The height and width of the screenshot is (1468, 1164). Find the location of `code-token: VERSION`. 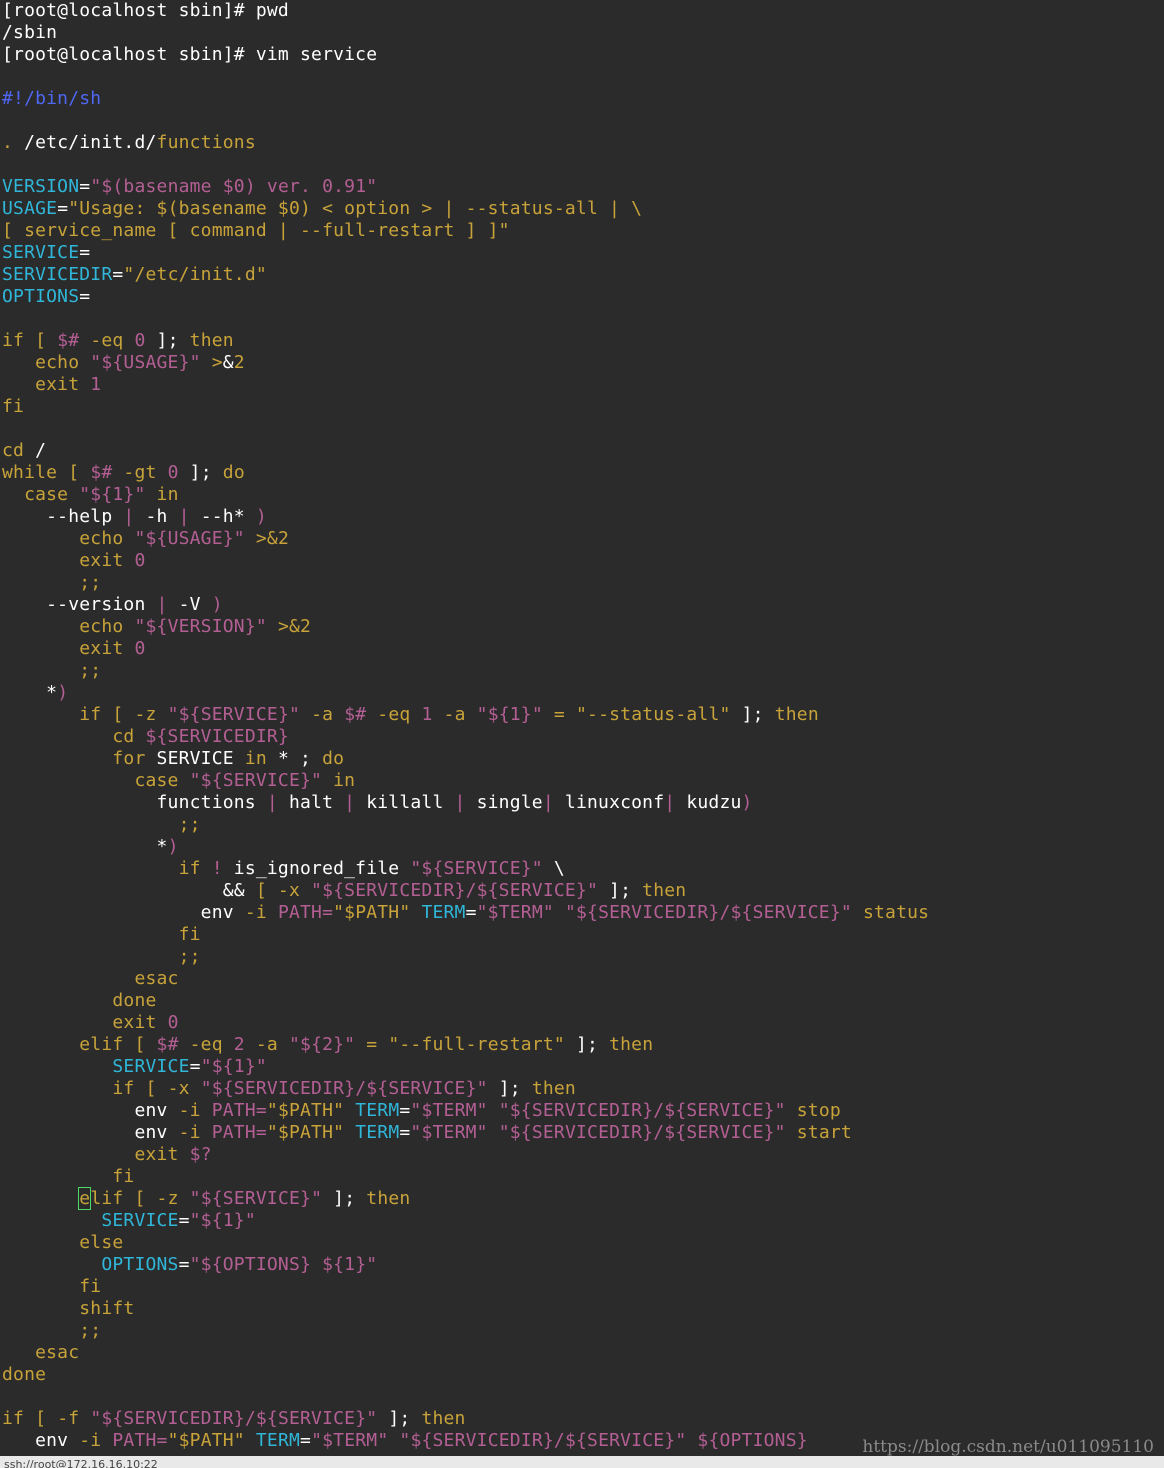

code-token: VERSION is located at coordinates (41, 186).